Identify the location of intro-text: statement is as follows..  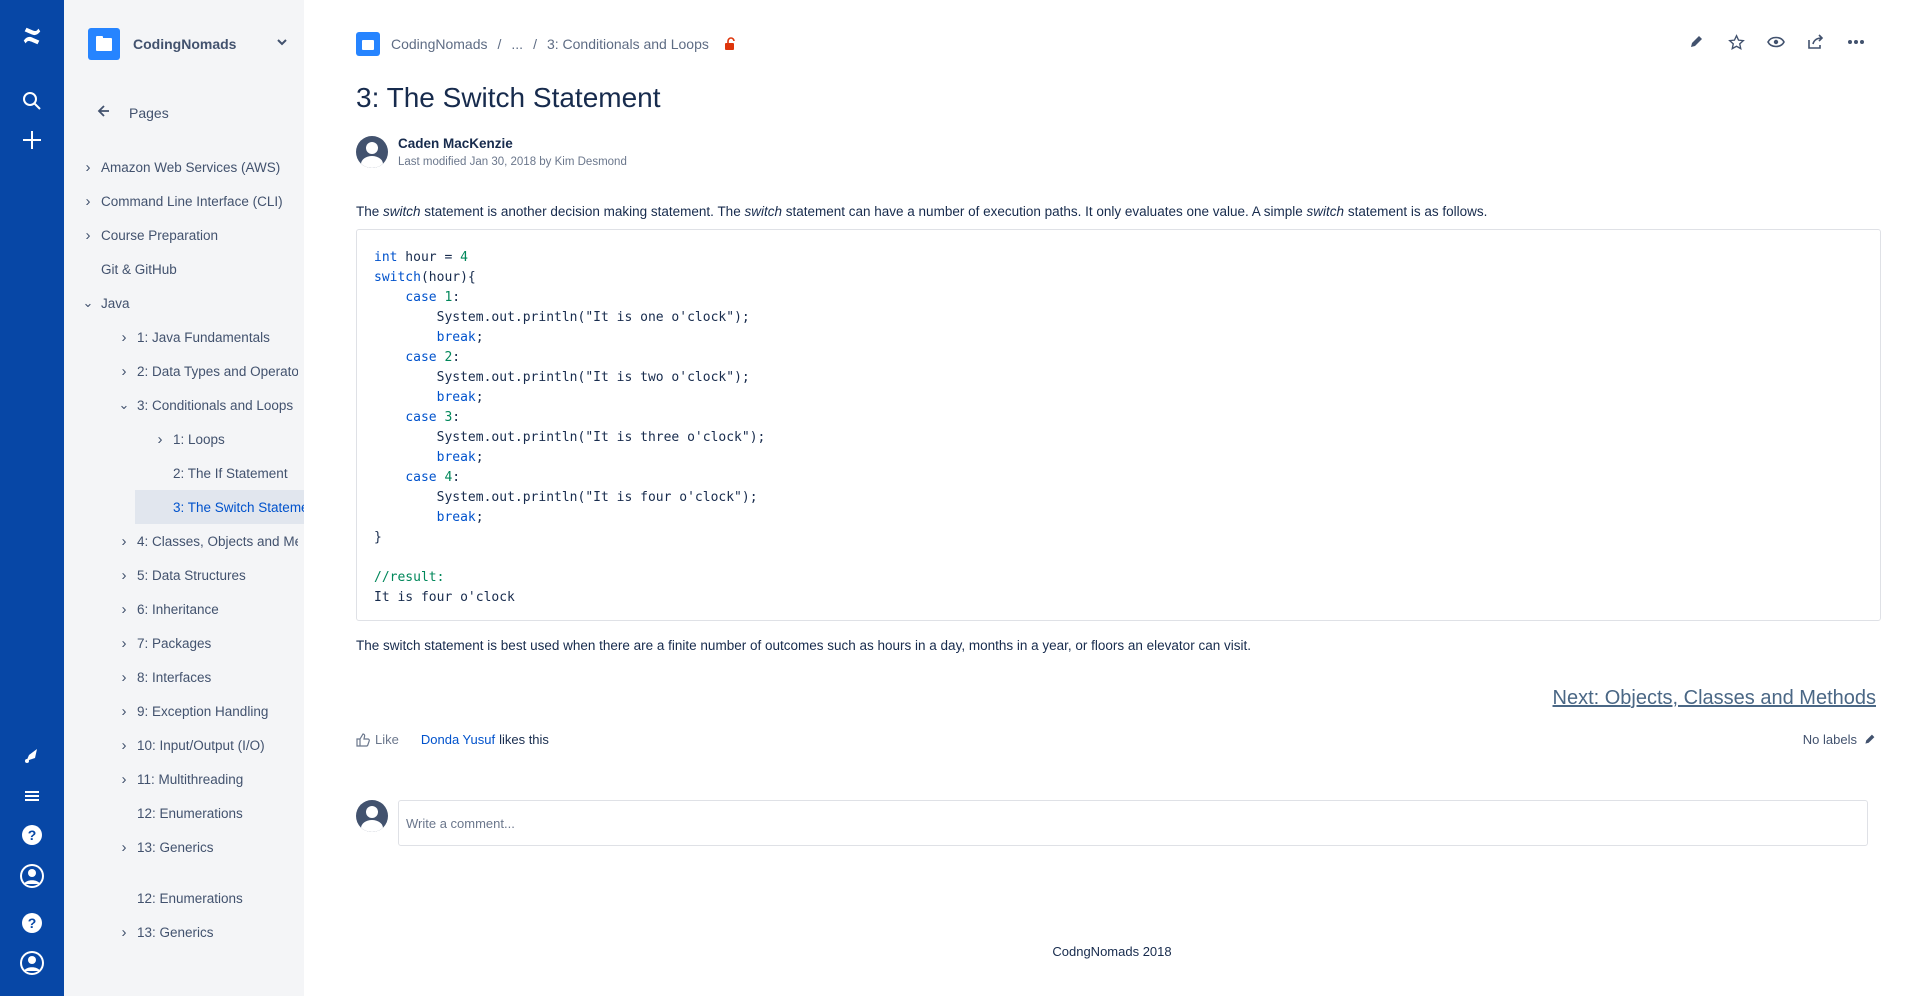
(1416, 211).